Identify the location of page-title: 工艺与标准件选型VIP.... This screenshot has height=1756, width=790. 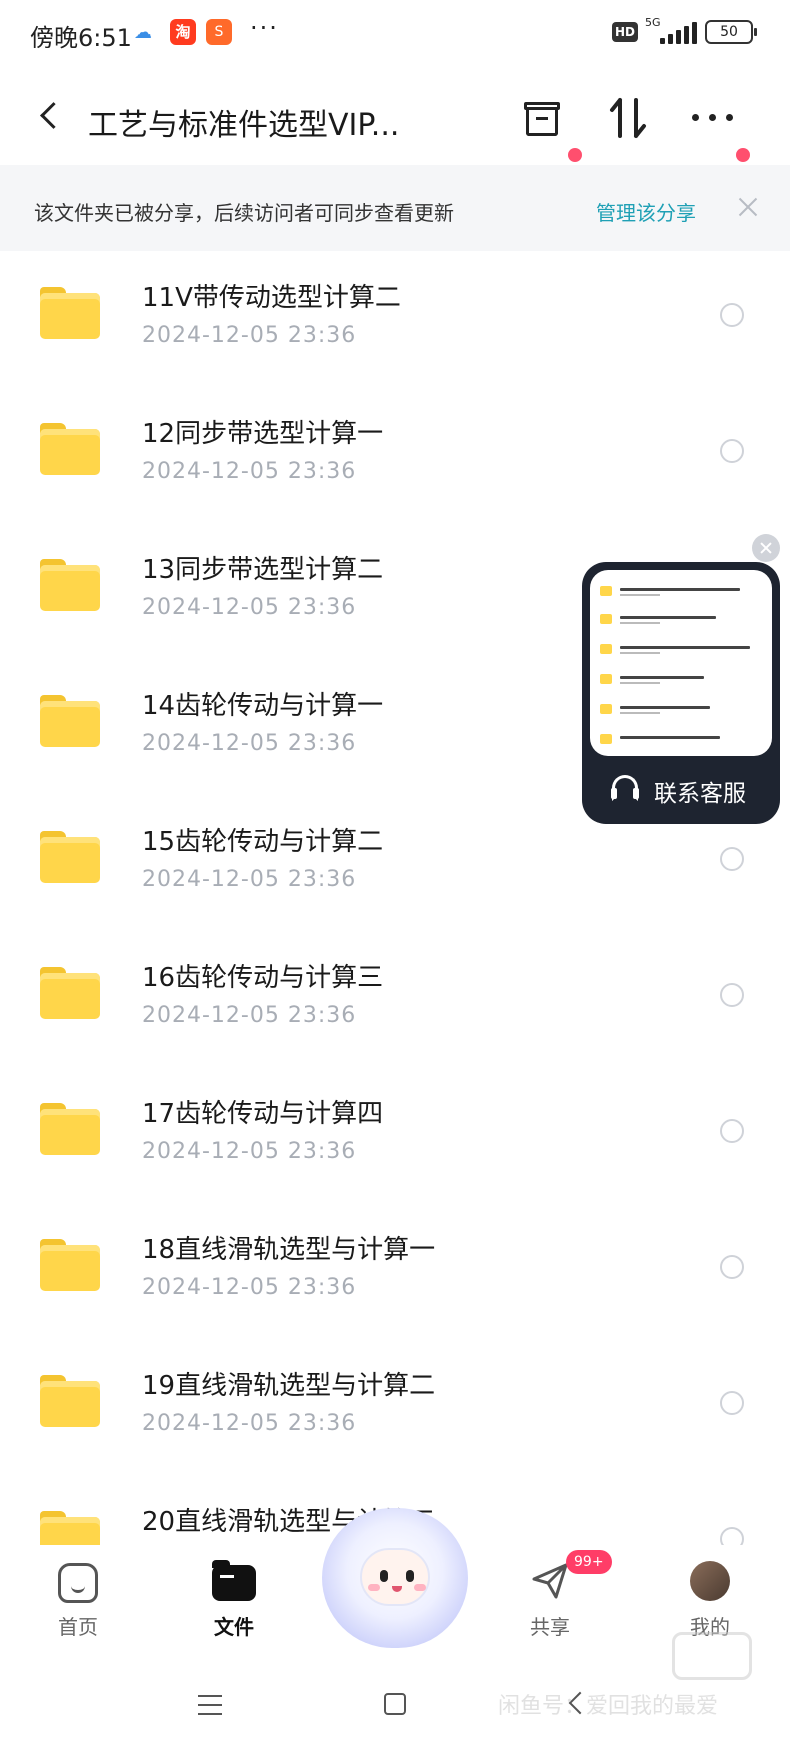
(244, 125).